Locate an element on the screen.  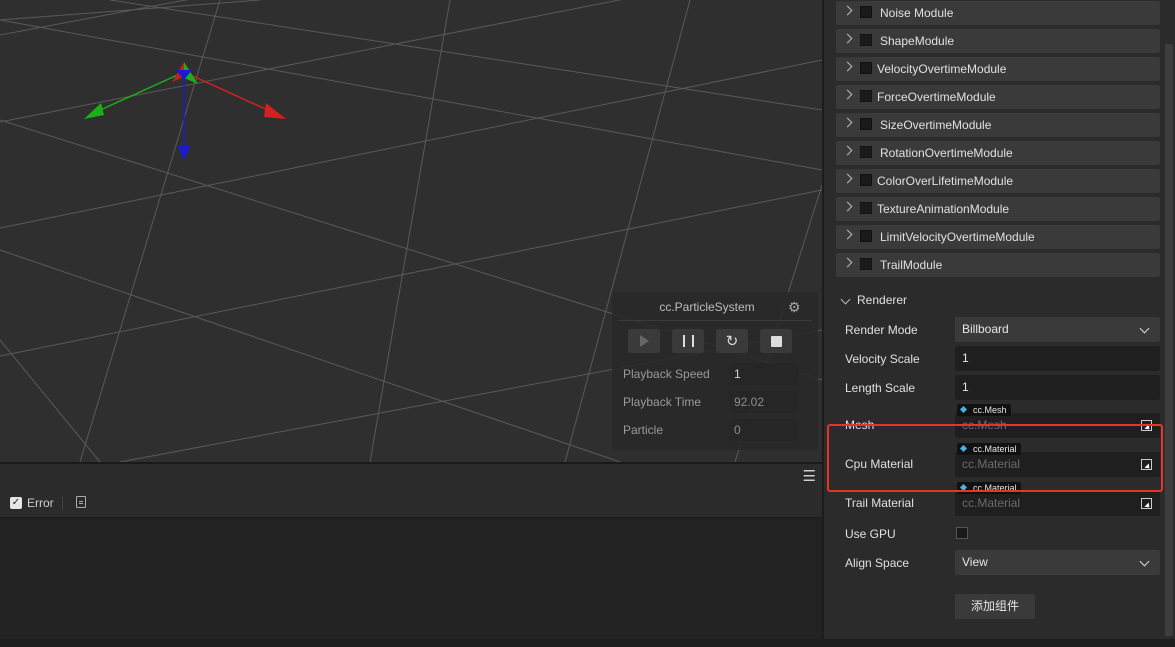
module-label: ColorOverLifetimeModule is located at coordinates (945, 181).